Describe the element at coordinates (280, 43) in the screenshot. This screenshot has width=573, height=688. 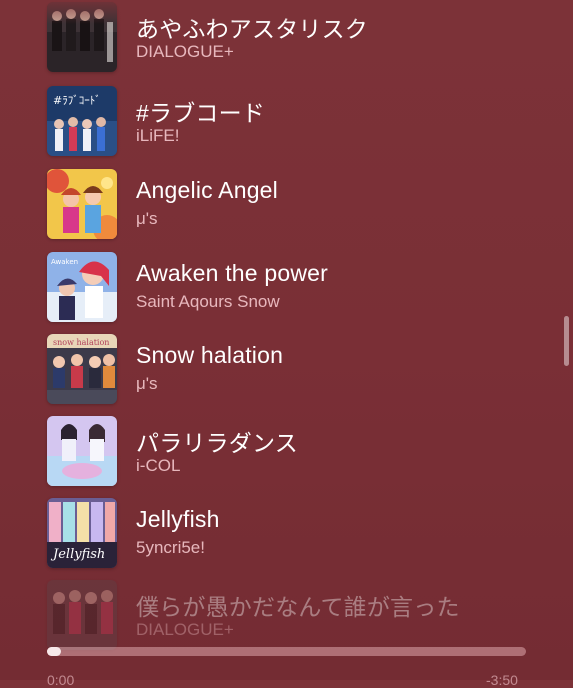
I see `queue-row: あやふわアスタリスク DIALOGUE+` at that location.